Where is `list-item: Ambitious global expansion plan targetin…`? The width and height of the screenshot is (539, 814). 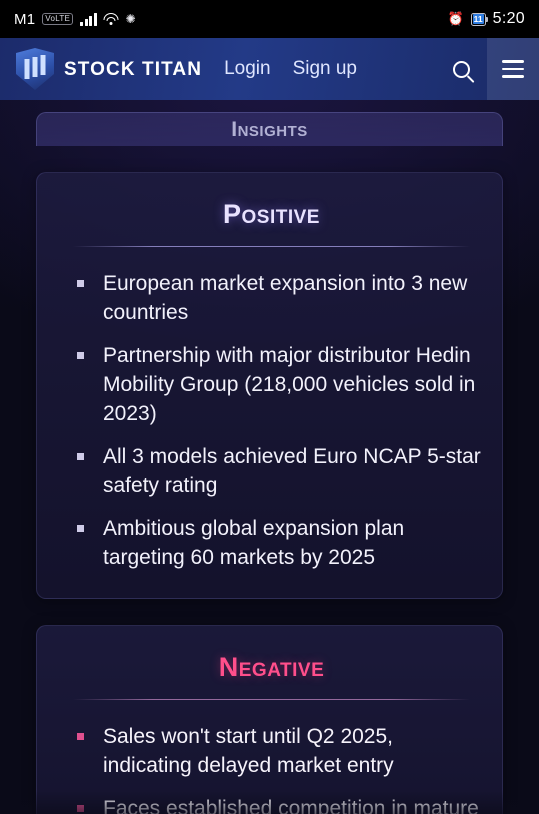 list-item: Ambitious global expansion plan targetin… is located at coordinates (280, 543).